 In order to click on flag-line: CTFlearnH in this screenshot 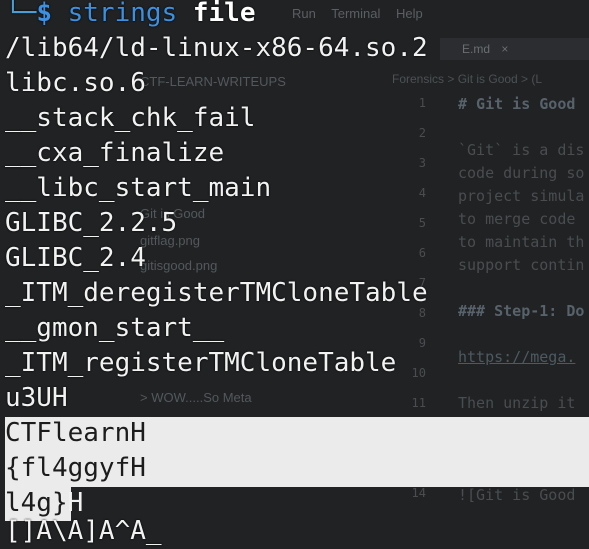, I will do `click(75, 433)`.